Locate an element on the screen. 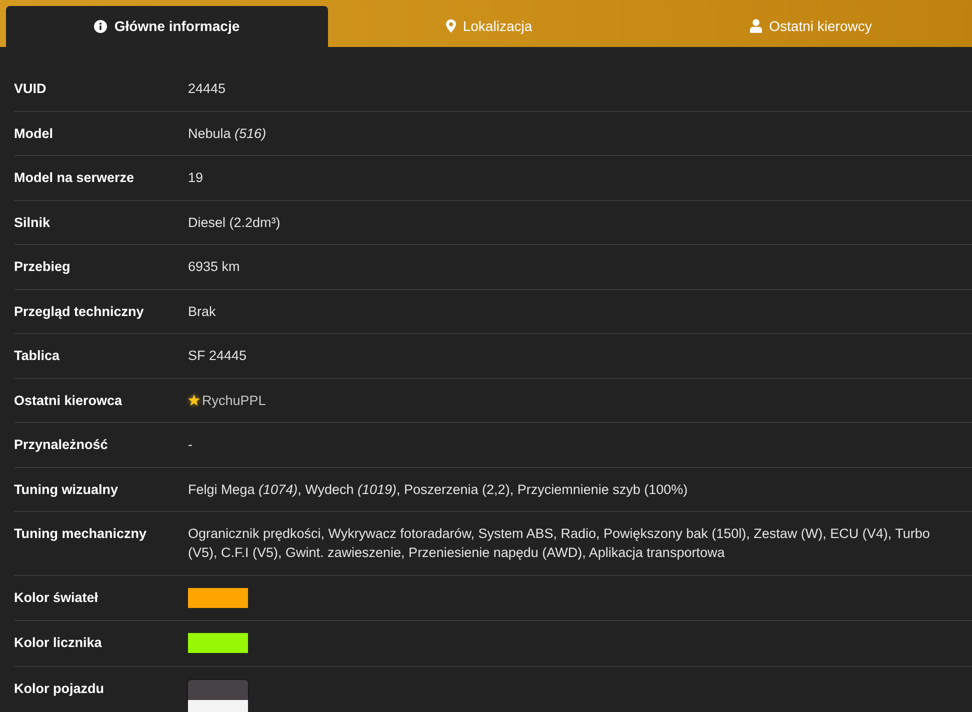 The width and height of the screenshot is (972, 712). tab: Lokalizacja is located at coordinates (489, 26).